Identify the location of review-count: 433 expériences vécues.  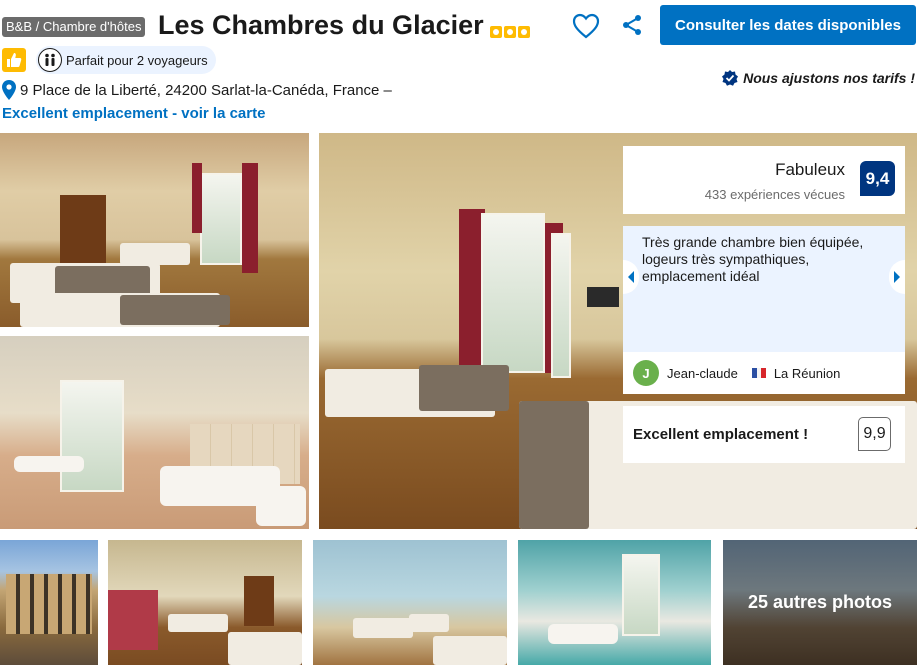
(774, 194).